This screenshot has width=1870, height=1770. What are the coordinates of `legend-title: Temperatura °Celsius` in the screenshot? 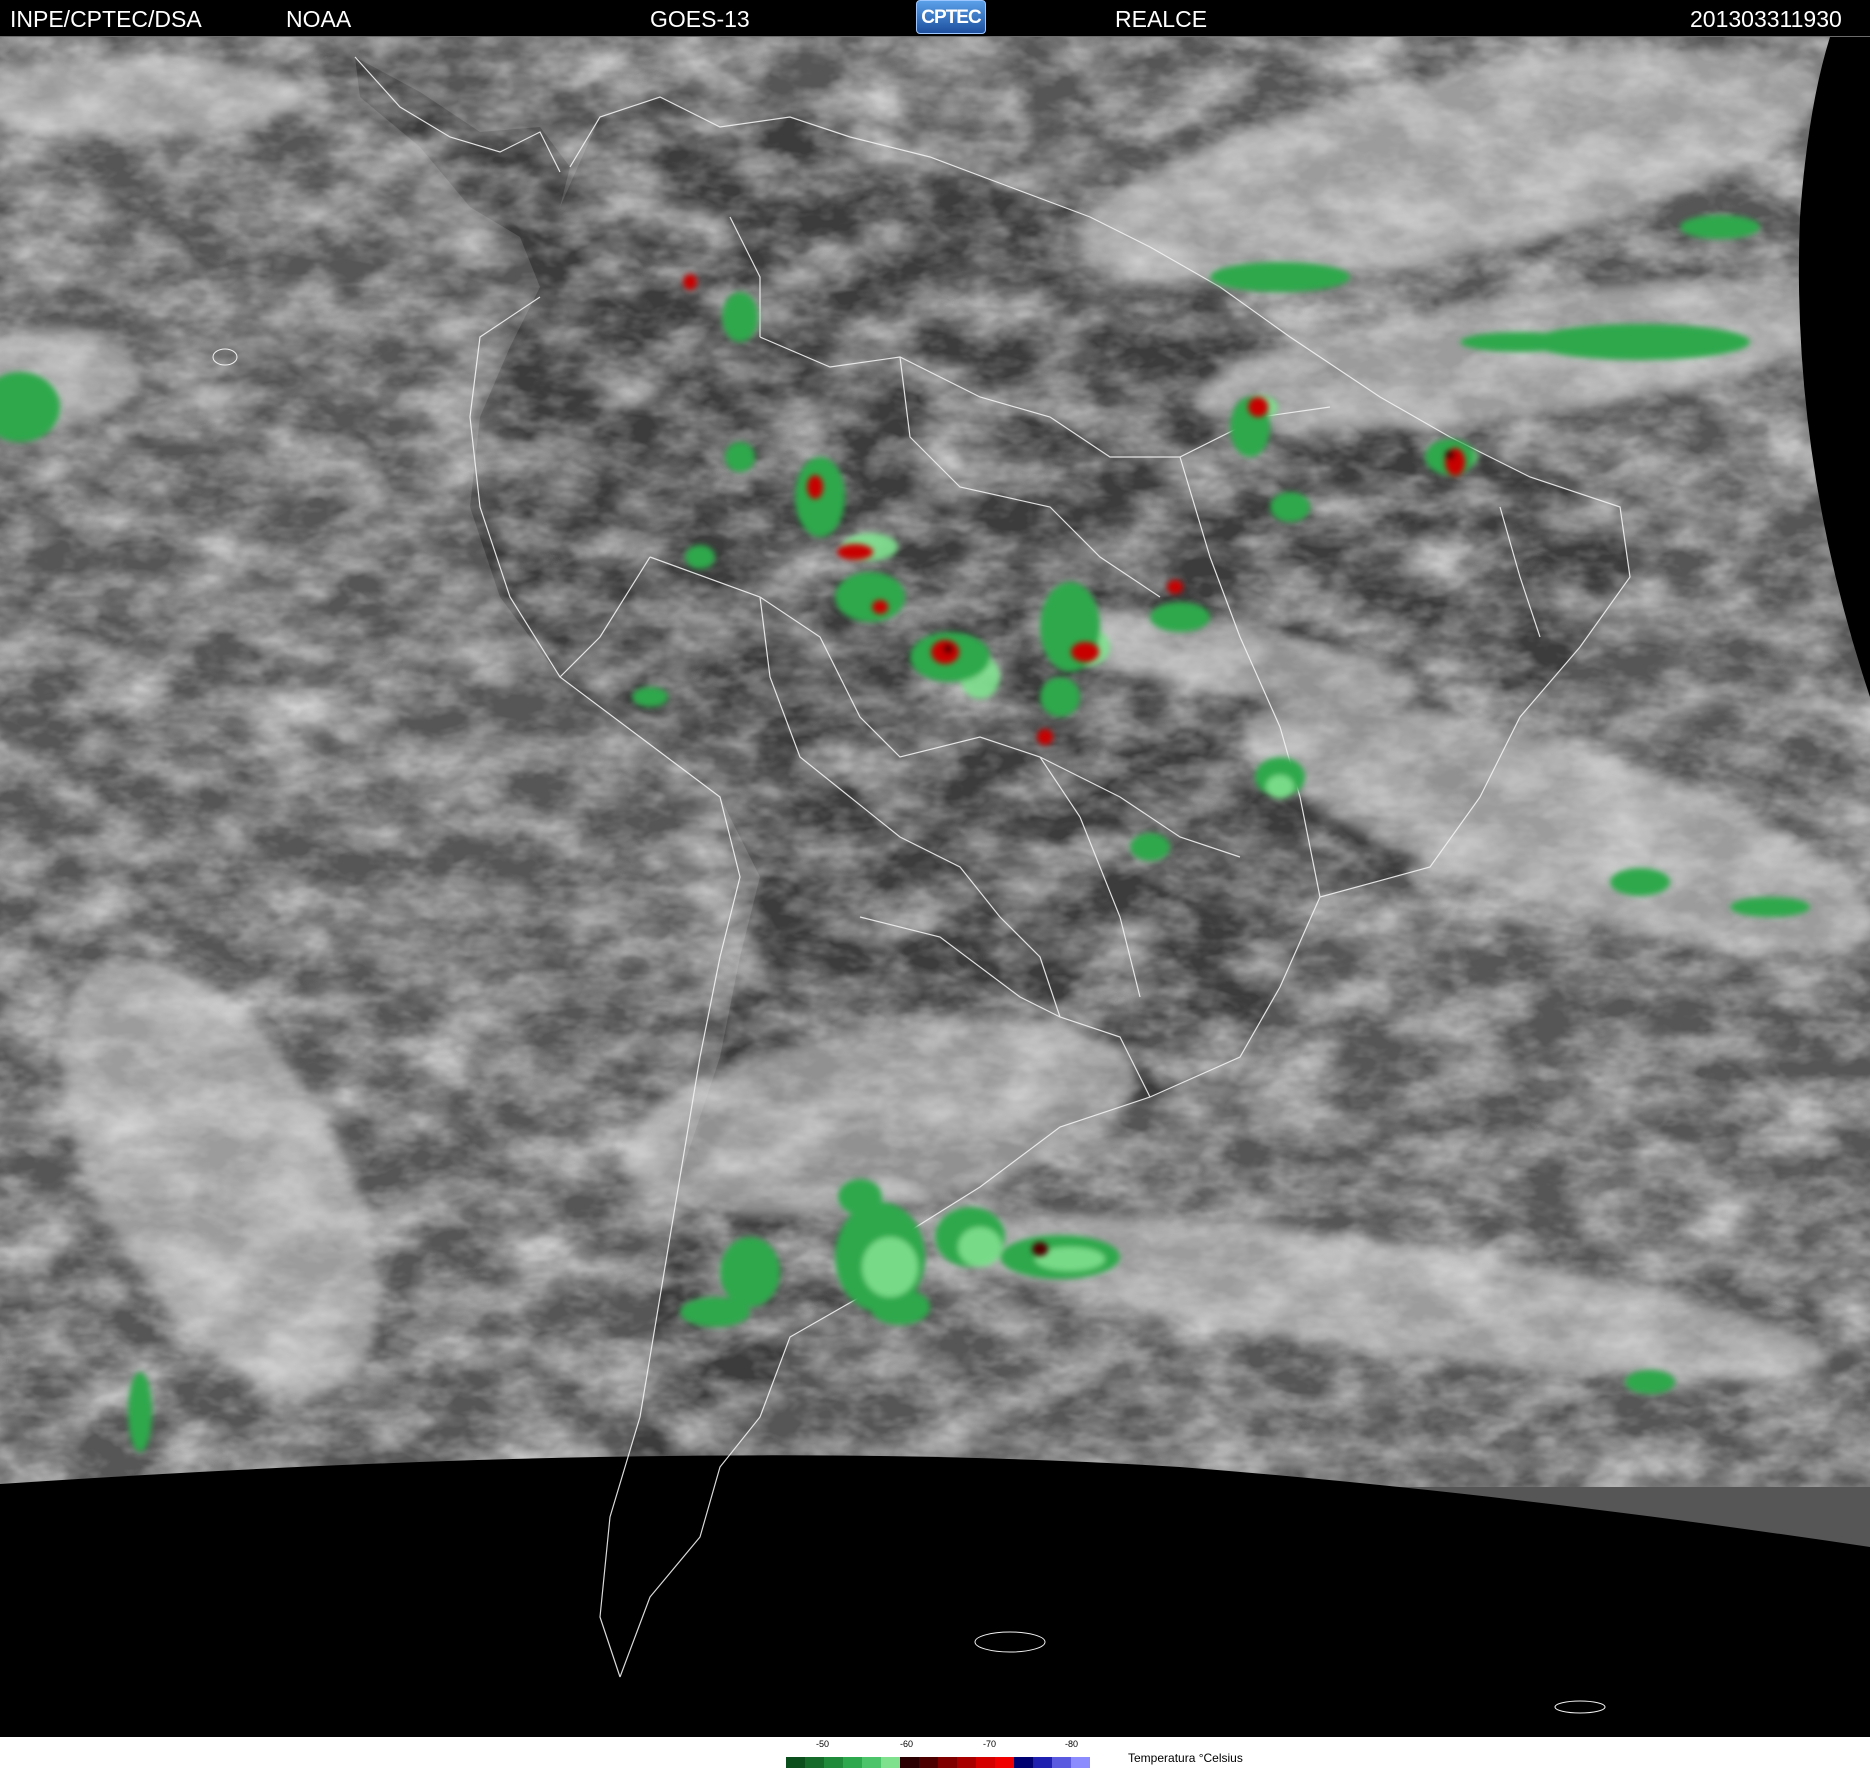 It's located at (1185, 1758).